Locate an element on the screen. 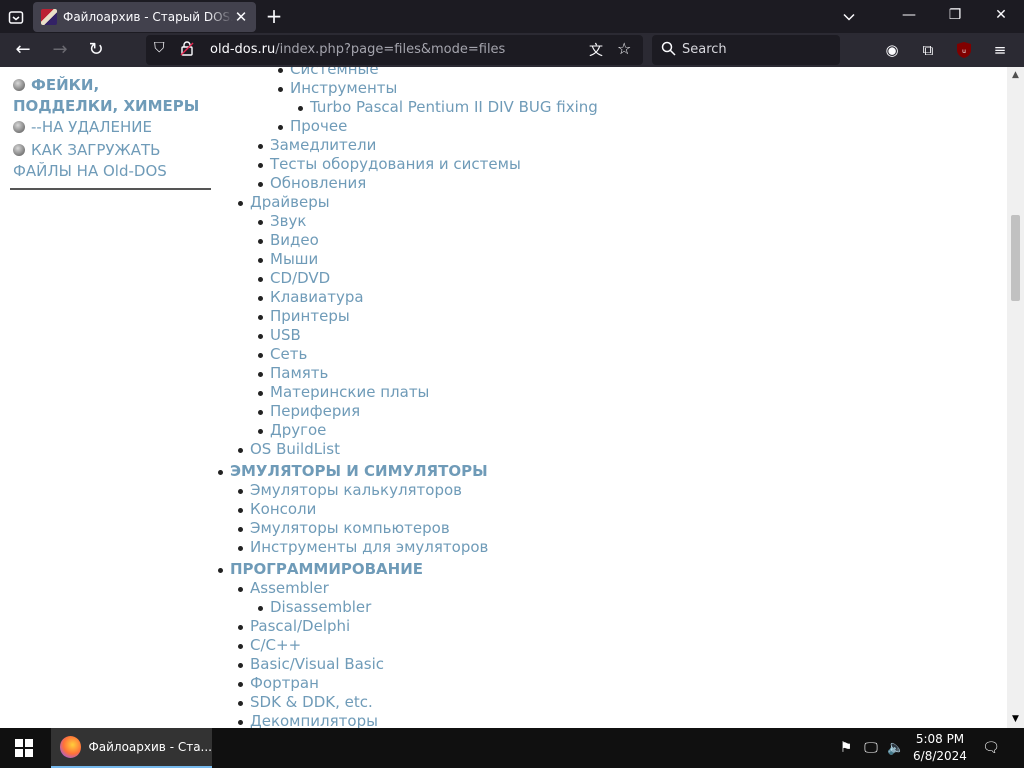  extensions-icon: ⧉ is located at coordinates (928, 50).